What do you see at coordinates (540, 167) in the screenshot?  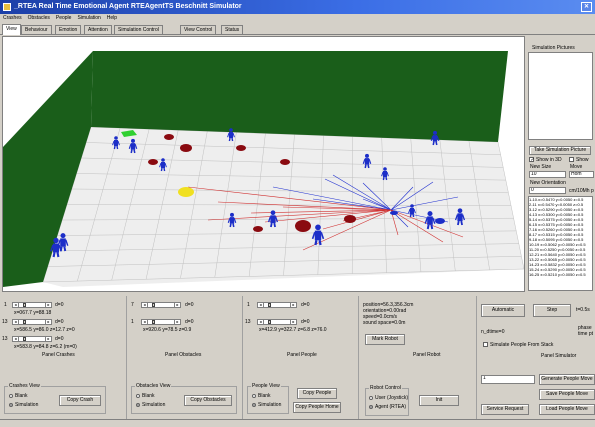 I see `new-size-label: New Size` at bounding box center [540, 167].